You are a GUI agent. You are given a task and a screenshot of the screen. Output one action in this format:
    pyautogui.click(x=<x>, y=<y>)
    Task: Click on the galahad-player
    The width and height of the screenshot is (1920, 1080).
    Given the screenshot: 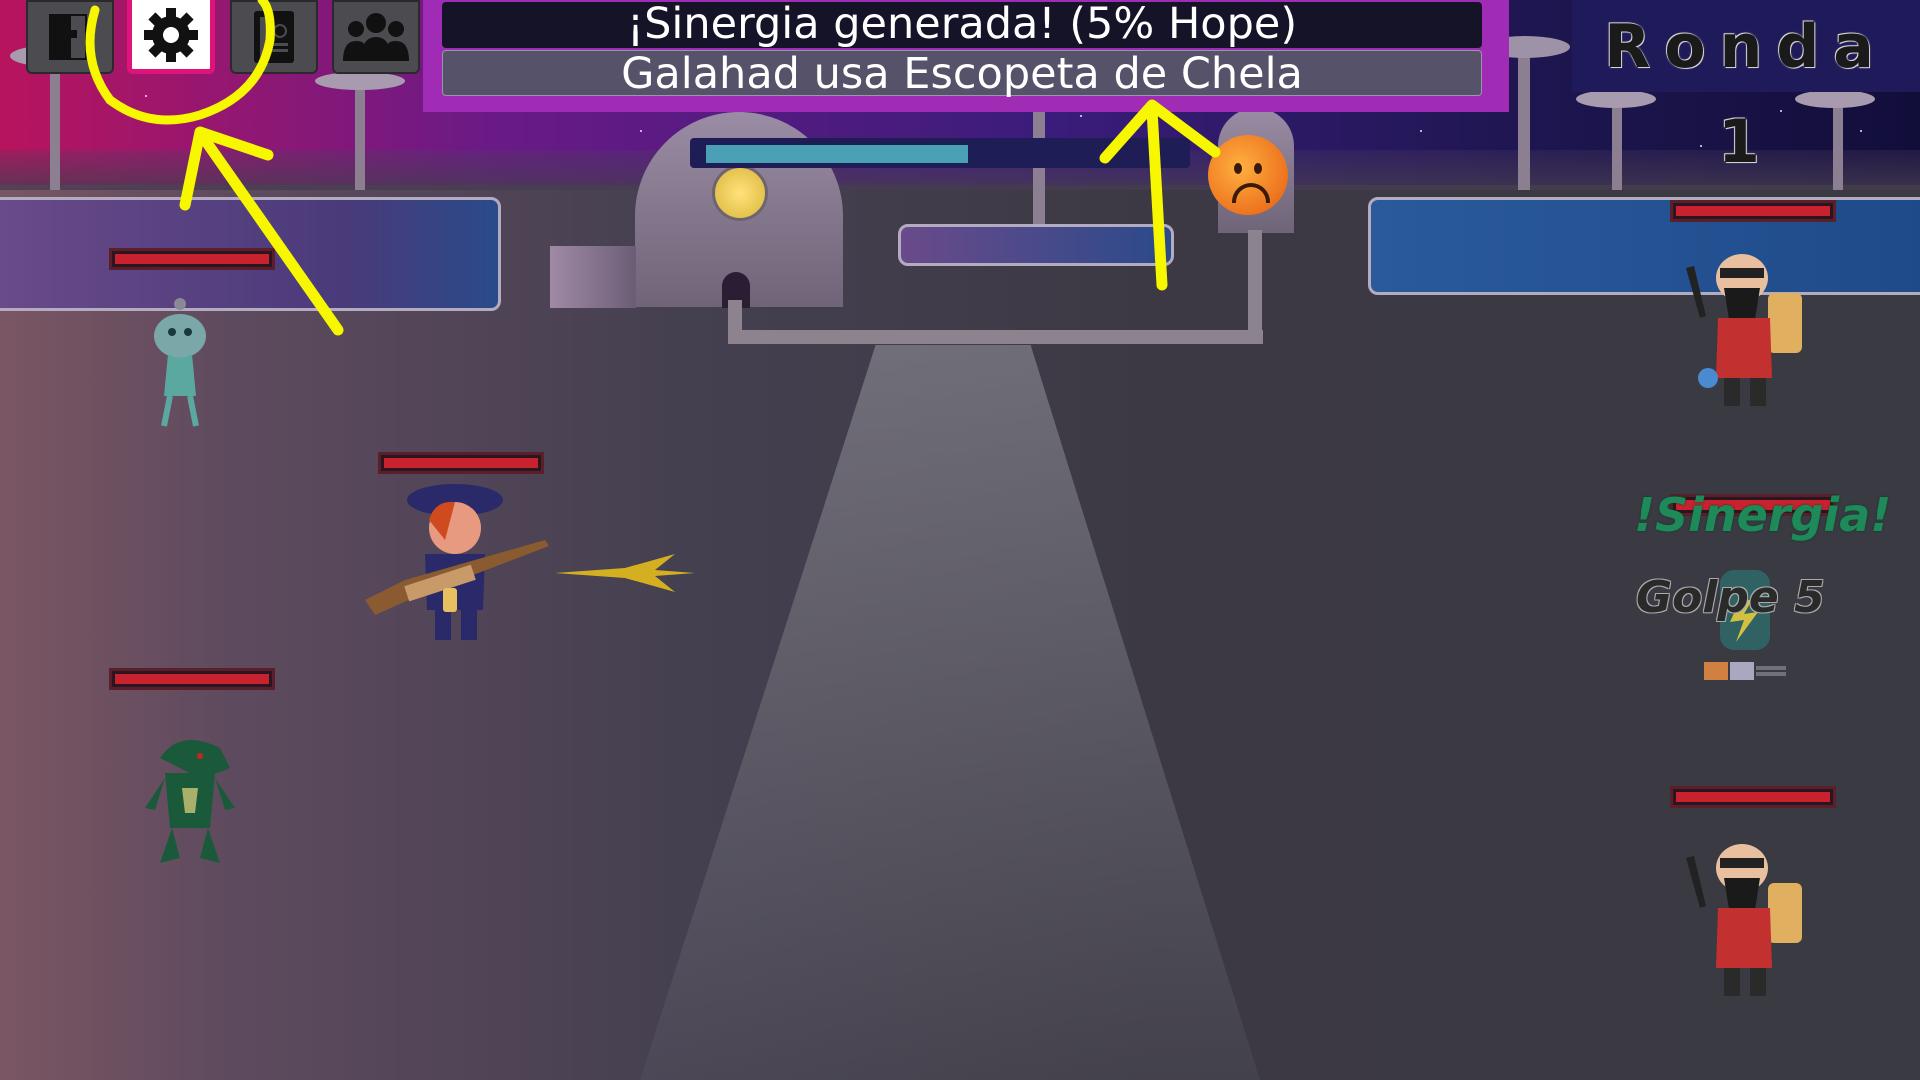 What is the action you would take?
    pyautogui.click(x=465, y=565)
    